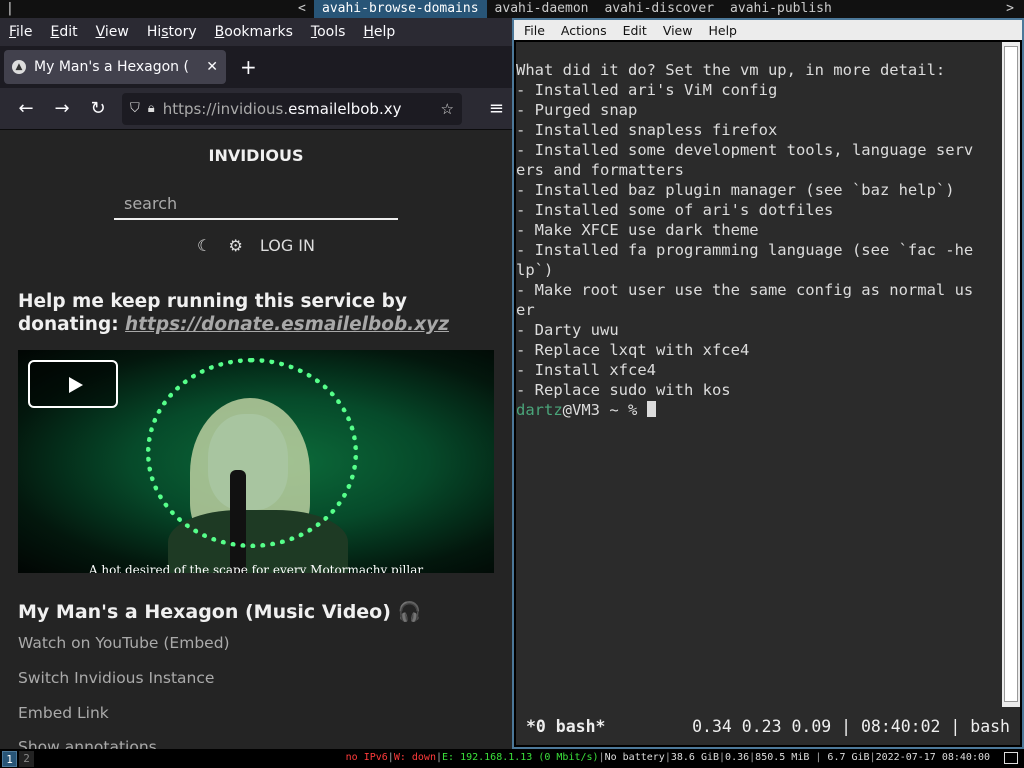 This screenshot has width=1024, height=768. What do you see at coordinates (63, 32) in the screenshot?
I see `menu-edit: Edit` at bounding box center [63, 32].